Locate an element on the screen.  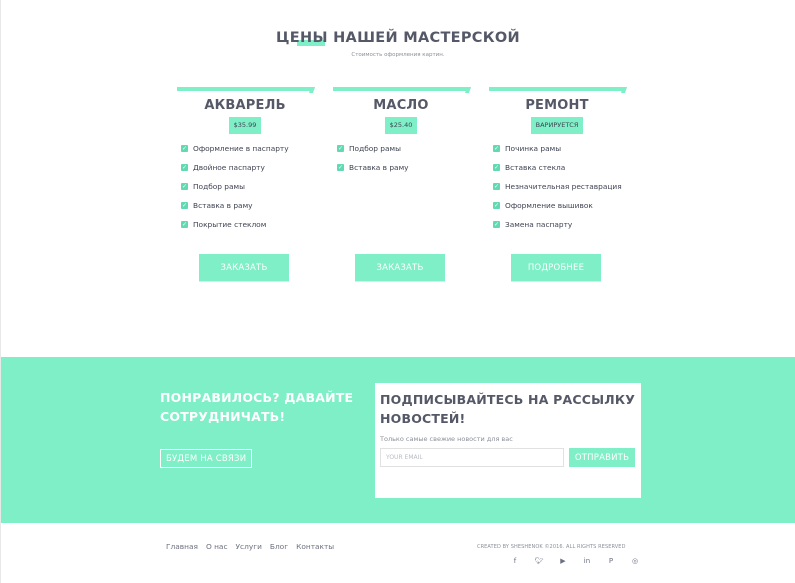
social-links: f 🐦︎ ▶ in P ◎ is located at coordinates (575, 561).